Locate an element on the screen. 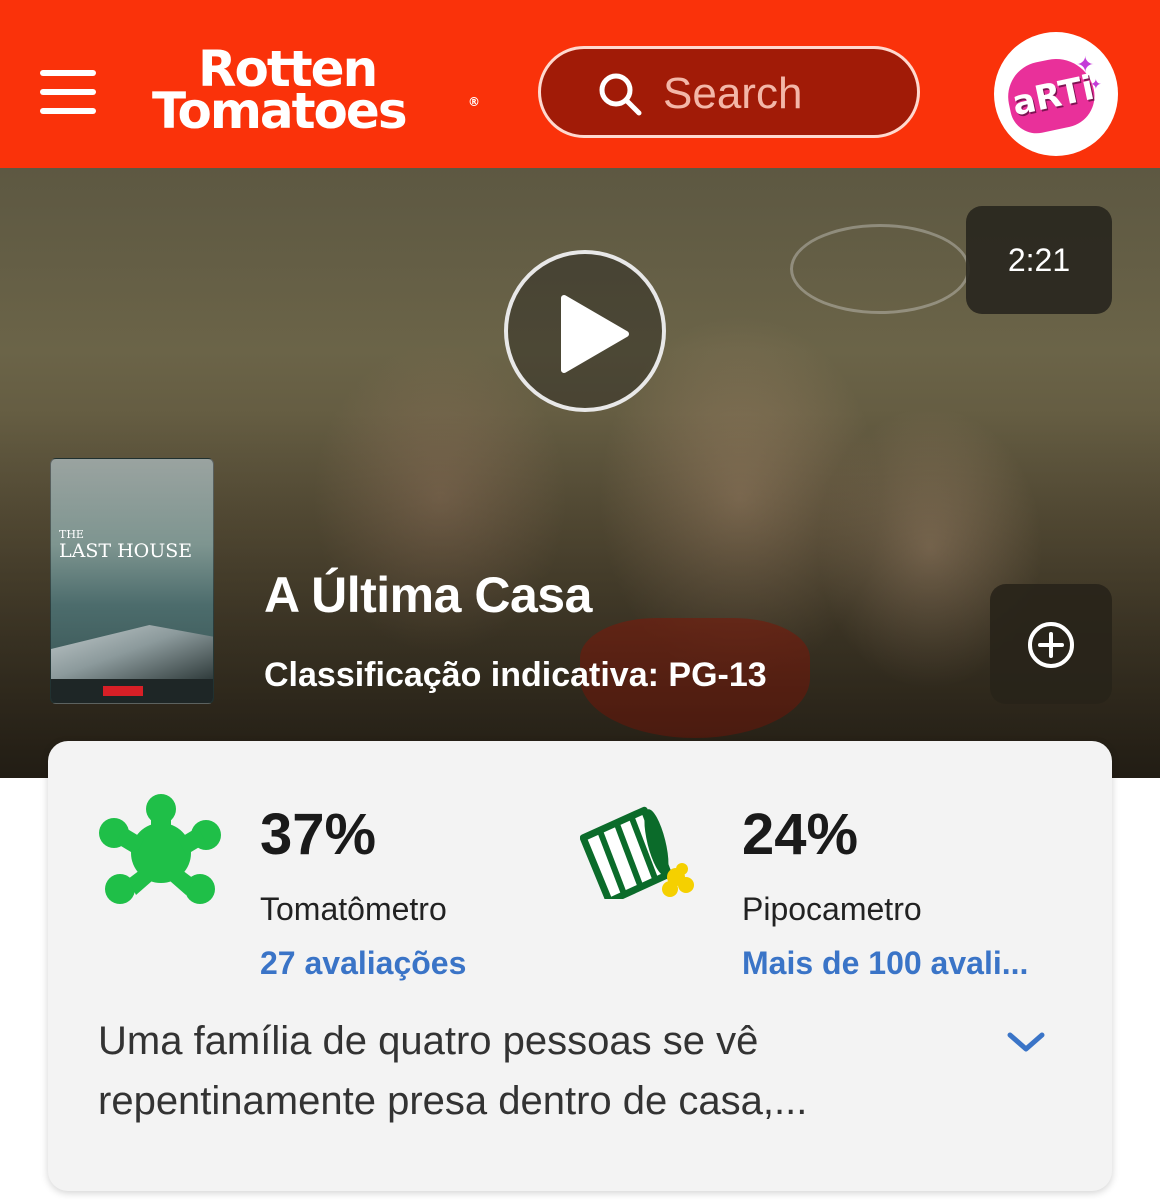 The image size is (1160, 1200). add-to-watchlist-button is located at coordinates (1051, 644).